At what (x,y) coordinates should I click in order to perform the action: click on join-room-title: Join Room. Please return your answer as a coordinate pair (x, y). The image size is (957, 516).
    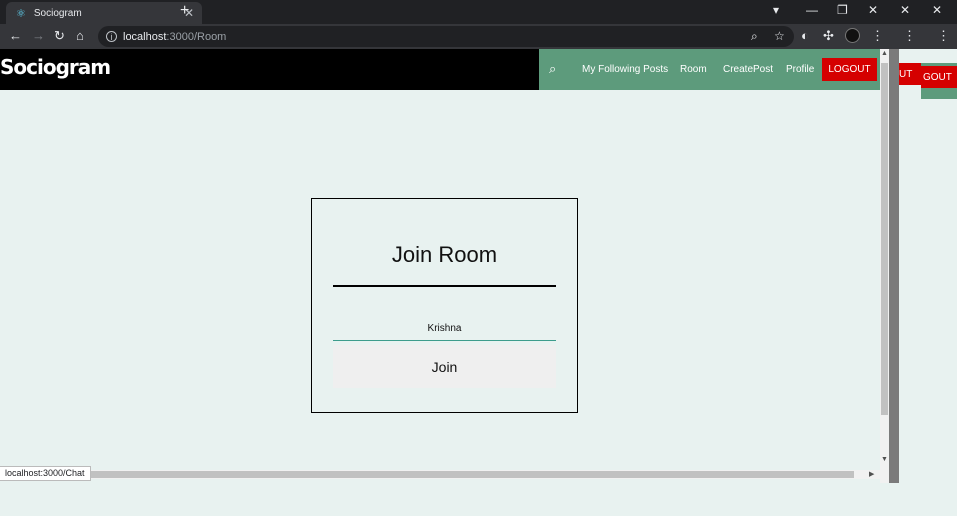
    Looking at the image, I should click on (444, 254).